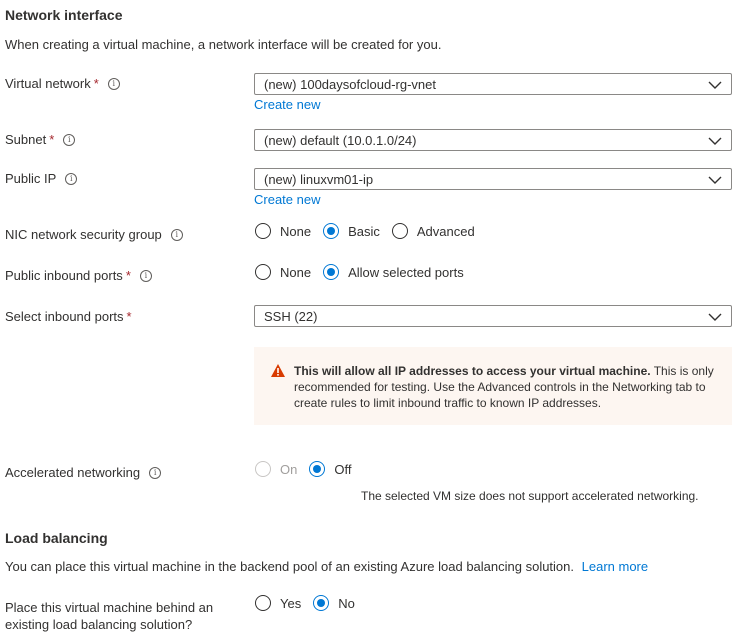  What do you see at coordinates (287, 104) in the screenshot?
I see `virtual-network-create-new-link: Create new` at bounding box center [287, 104].